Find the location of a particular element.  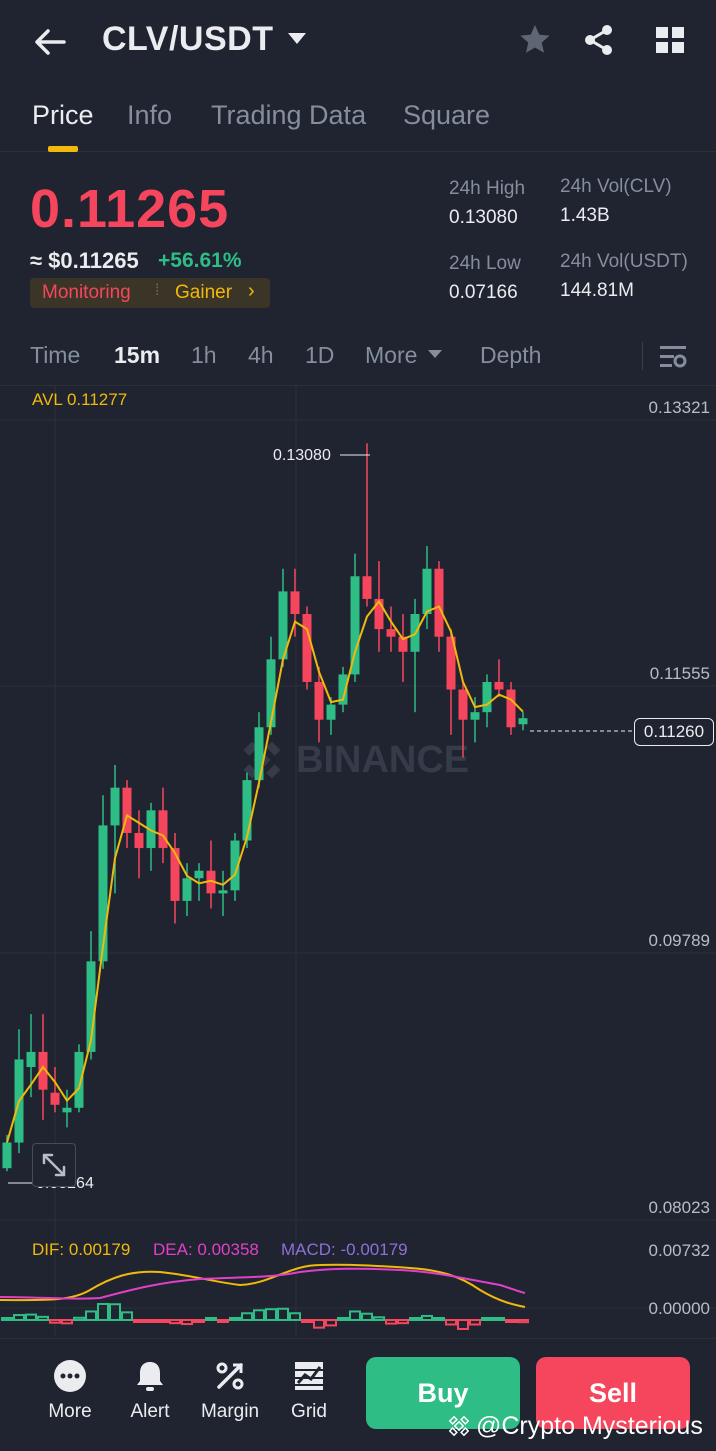

share-icon is located at coordinates (599, 40).